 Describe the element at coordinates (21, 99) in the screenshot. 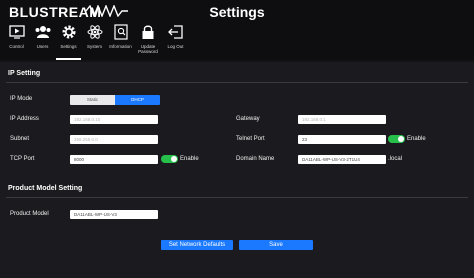

I see `ip-mode-label: IP Mode` at that location.